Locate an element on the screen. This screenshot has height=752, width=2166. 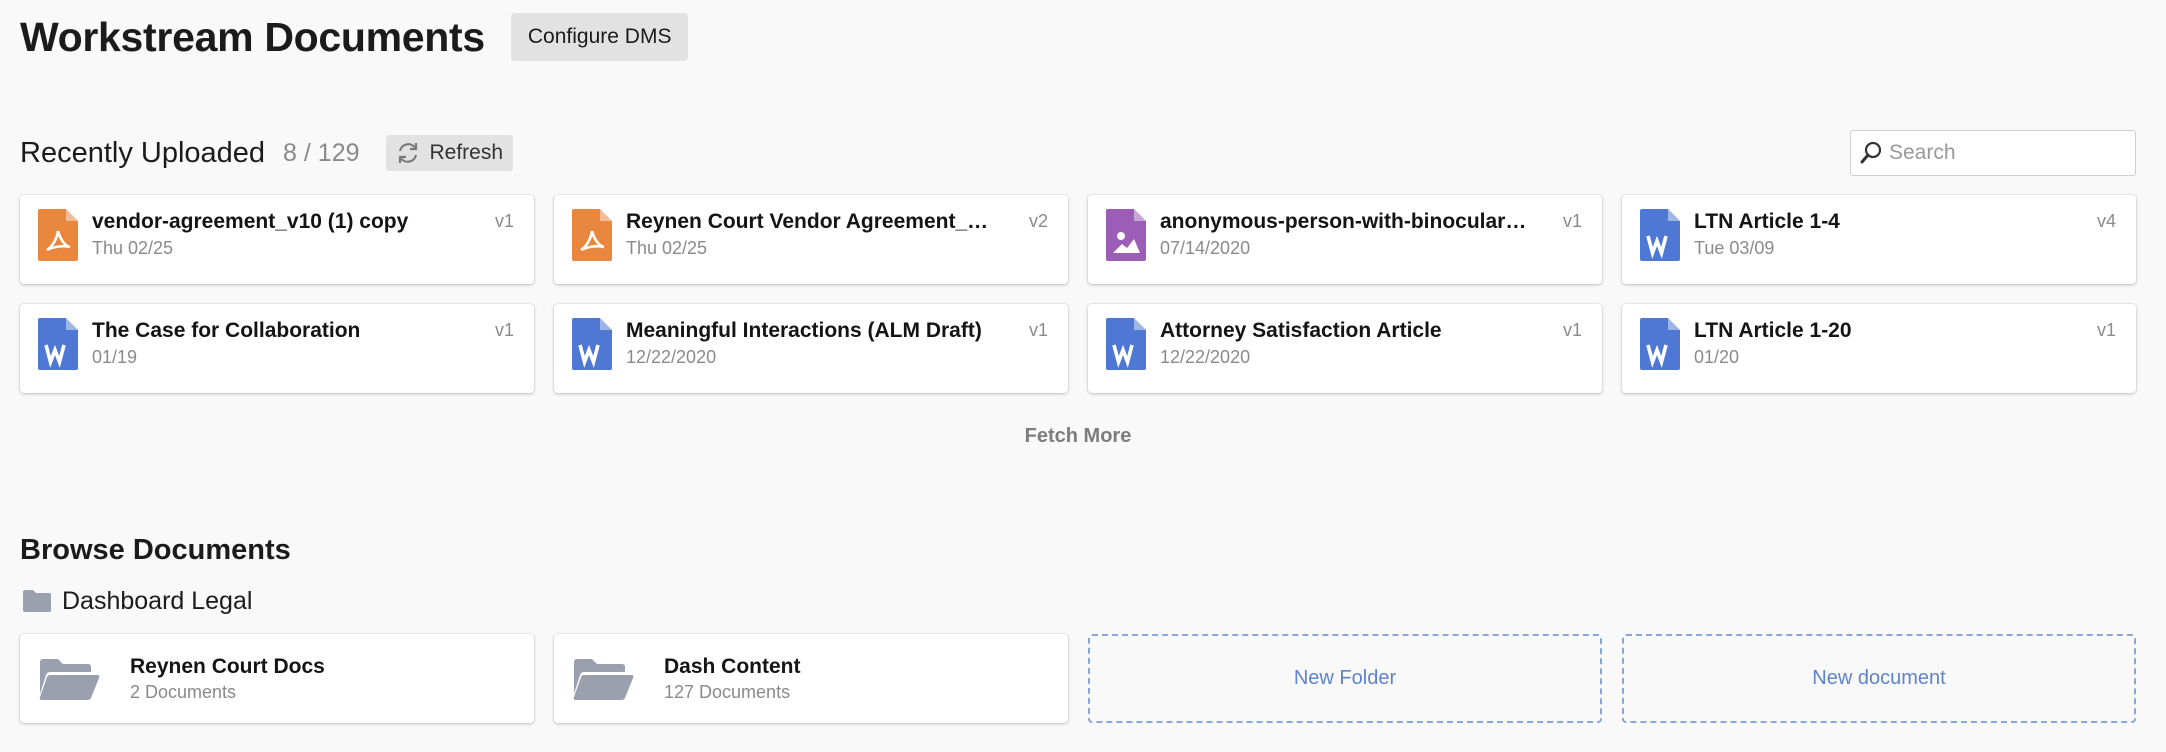
recently-uploaded-header: Recently Uploaded 8 / 129 Refresh is located at coordinates (267, 153).